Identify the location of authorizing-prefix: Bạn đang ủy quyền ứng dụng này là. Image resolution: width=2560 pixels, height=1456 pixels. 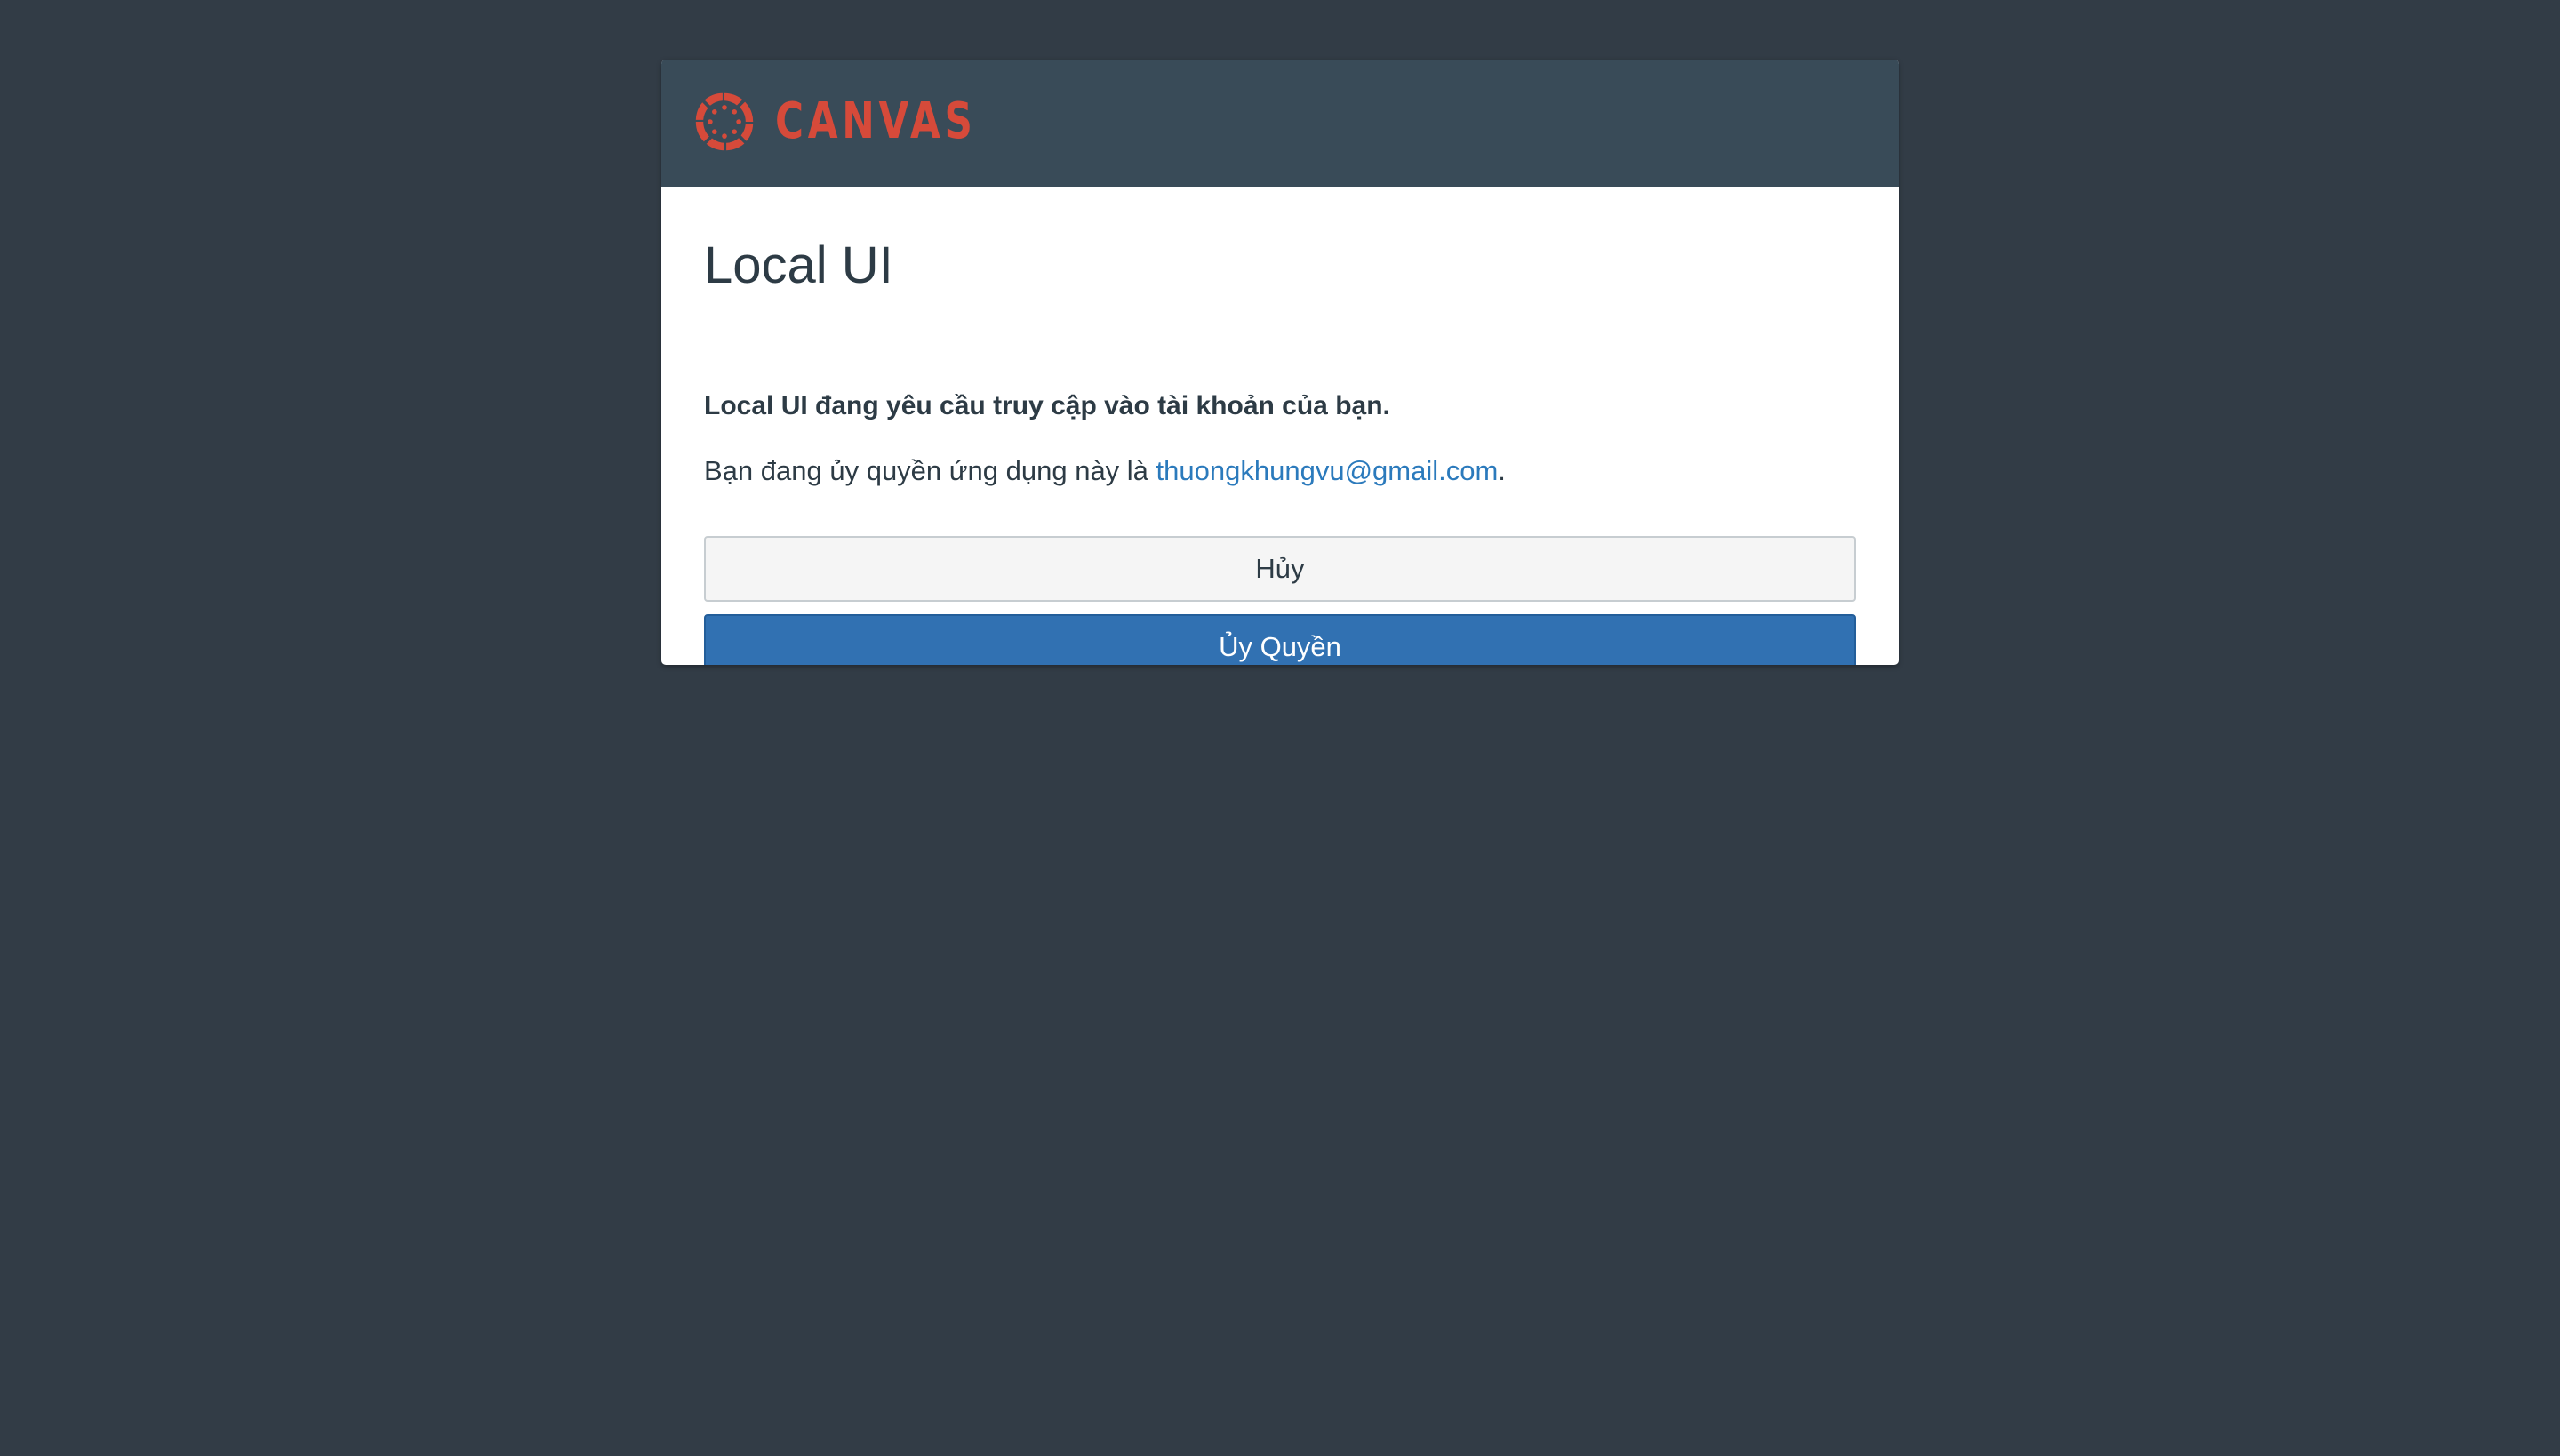
(930, 470).